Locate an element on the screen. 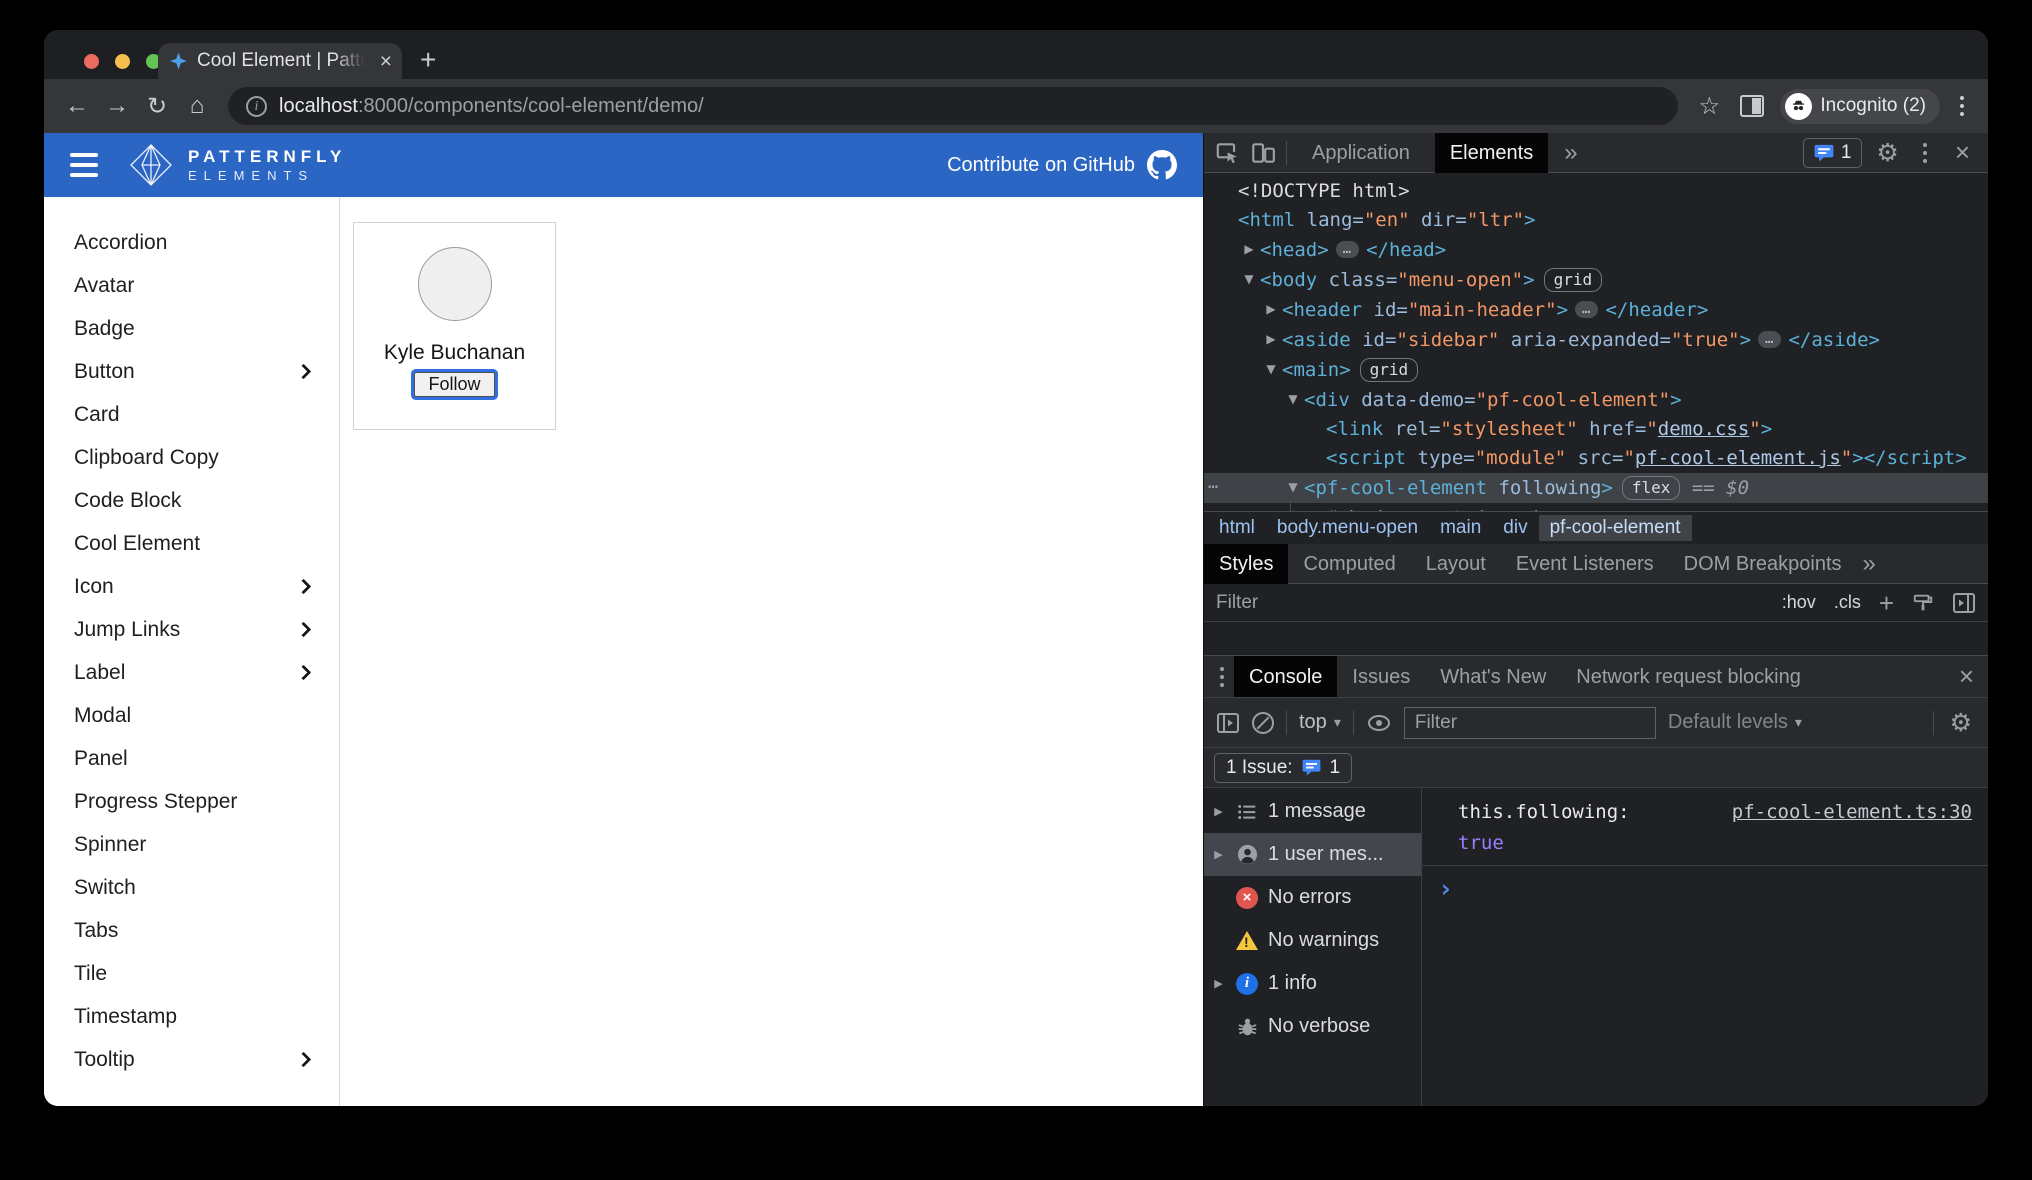  new-tab-button: + is located at coordinates (428, 61).